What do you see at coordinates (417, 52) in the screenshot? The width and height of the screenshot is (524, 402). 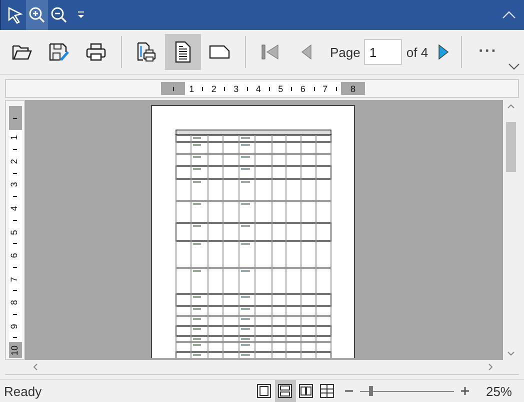 I see `page-count: of 4` at bounding box center [417, 52].